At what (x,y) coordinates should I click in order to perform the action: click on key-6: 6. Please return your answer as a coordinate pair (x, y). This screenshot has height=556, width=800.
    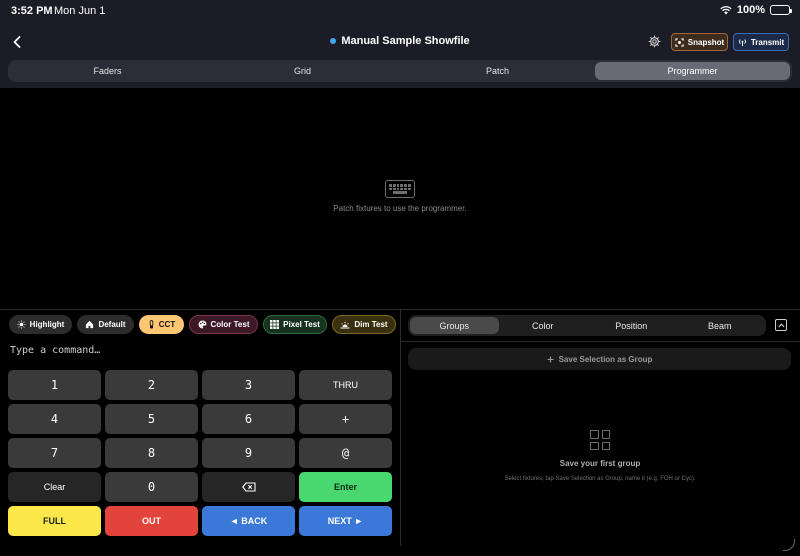
    Looking at the image, I should click on (248, 419).